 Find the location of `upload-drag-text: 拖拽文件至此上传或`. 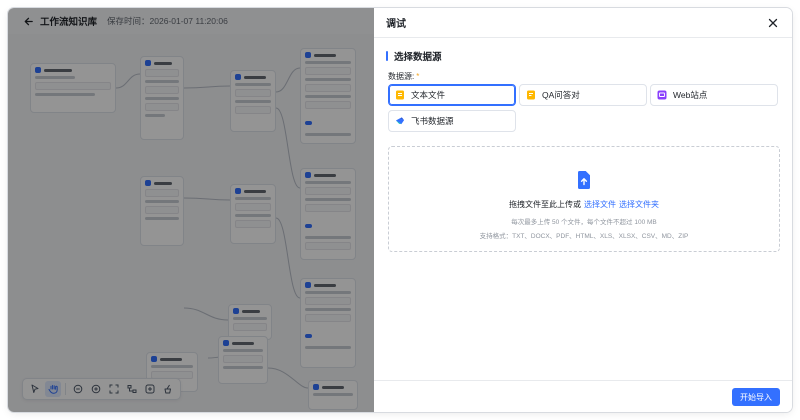

upload-drag-text: 拖拽文件至此上传或 is located at coordinates (545, 204).